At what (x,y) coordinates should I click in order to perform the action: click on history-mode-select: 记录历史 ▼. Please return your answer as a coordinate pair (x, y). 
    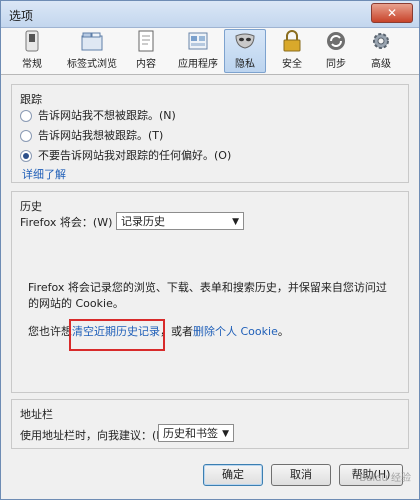
    Looking at the image, I should click on (180, 221).